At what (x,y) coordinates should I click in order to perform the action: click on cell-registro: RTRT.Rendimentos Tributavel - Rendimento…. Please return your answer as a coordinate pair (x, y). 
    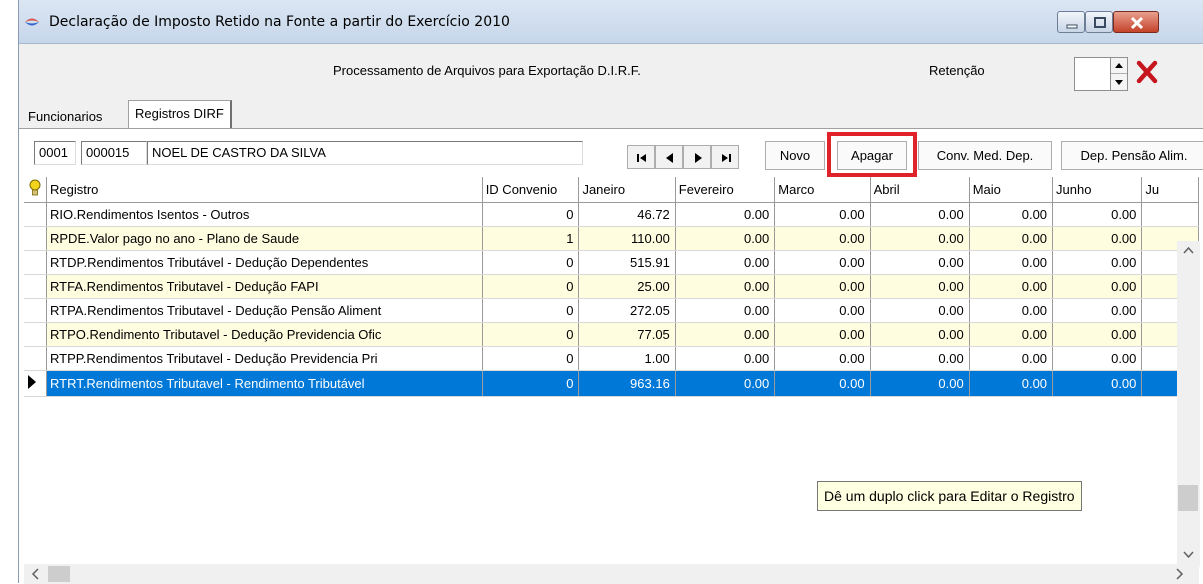
    Looking at the image, I should click on (264, 383).